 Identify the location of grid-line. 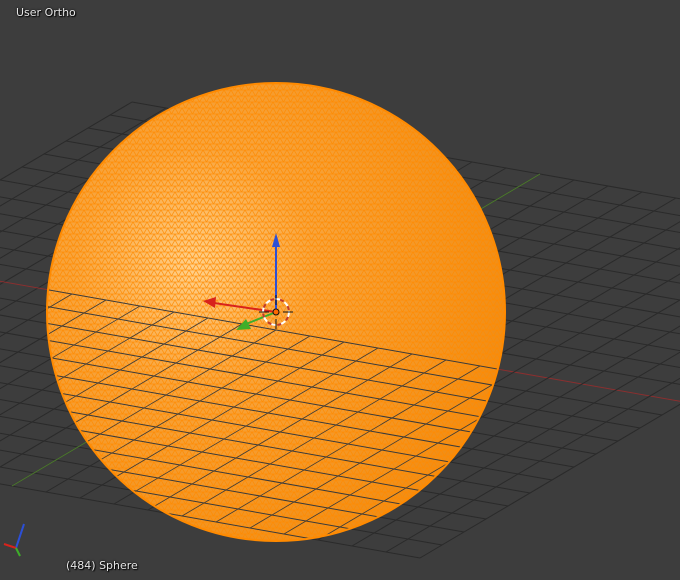
(19, 366).